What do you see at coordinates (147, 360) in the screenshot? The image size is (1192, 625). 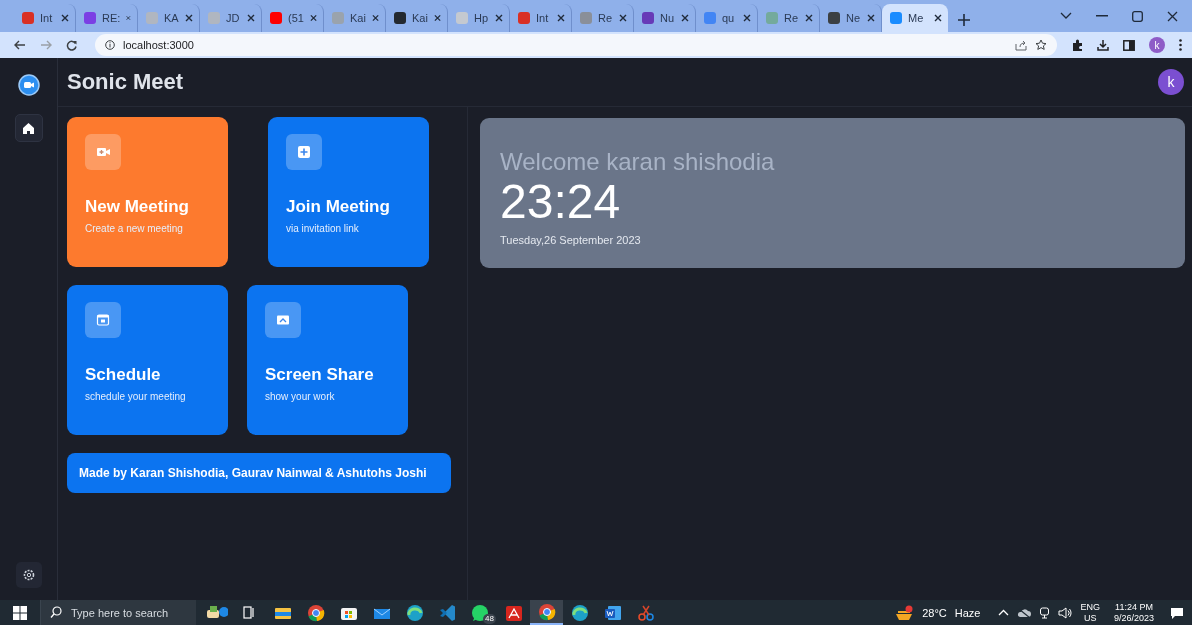 I see `action-card: Schedule schedule your meeting` at bounding box center [147, 360].